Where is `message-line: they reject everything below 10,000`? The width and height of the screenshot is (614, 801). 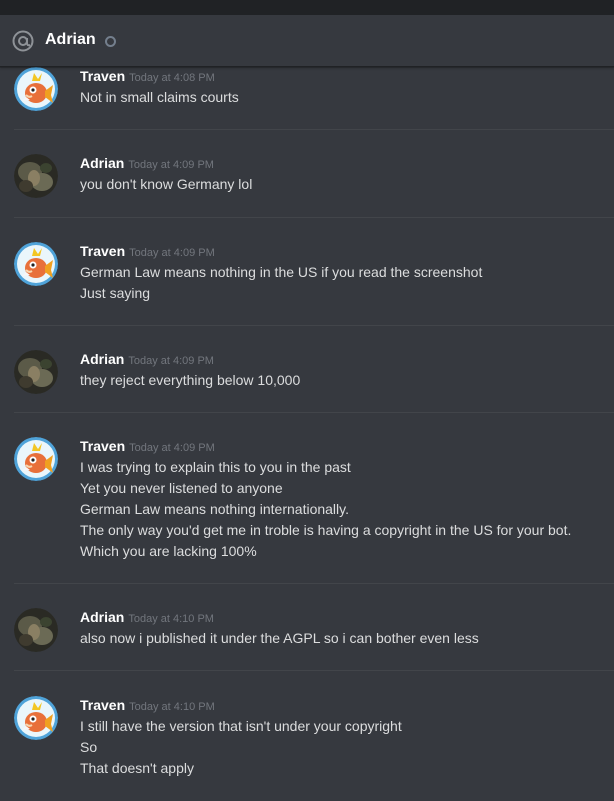 message-line: they reject everything below 10,000 is located at coordinates (190, 380).